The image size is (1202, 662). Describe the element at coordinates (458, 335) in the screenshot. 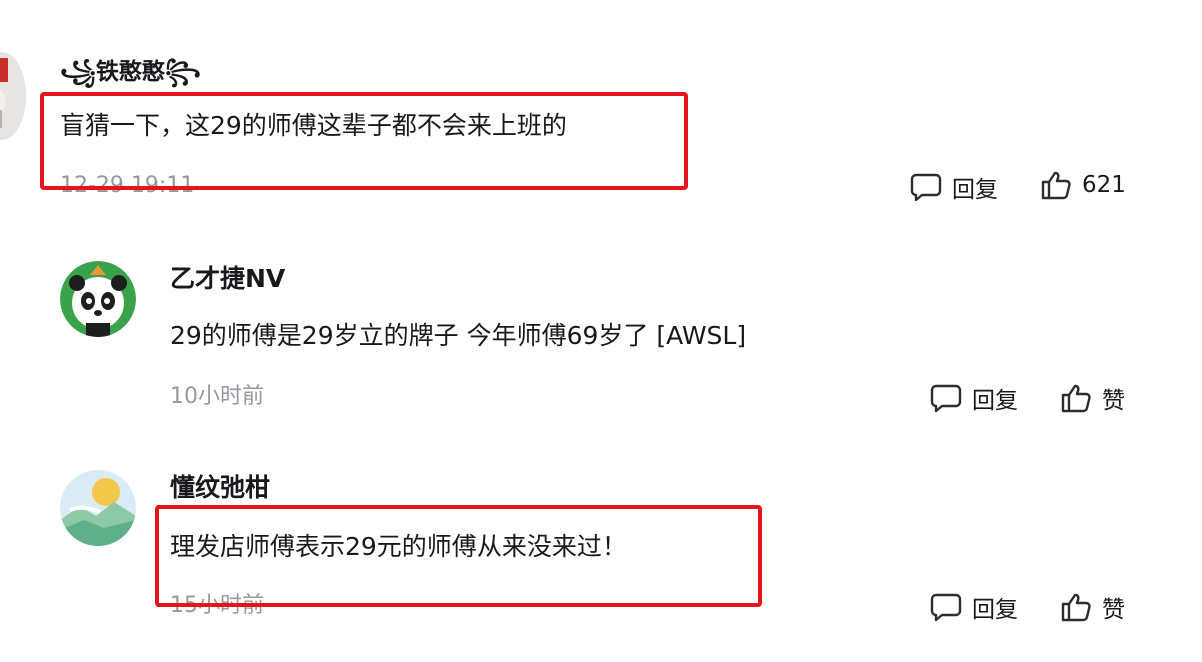

I see `comment-text: 29的师傅是29岁立的牌子 今年师傅69岁了 [AWSL]` at that location.